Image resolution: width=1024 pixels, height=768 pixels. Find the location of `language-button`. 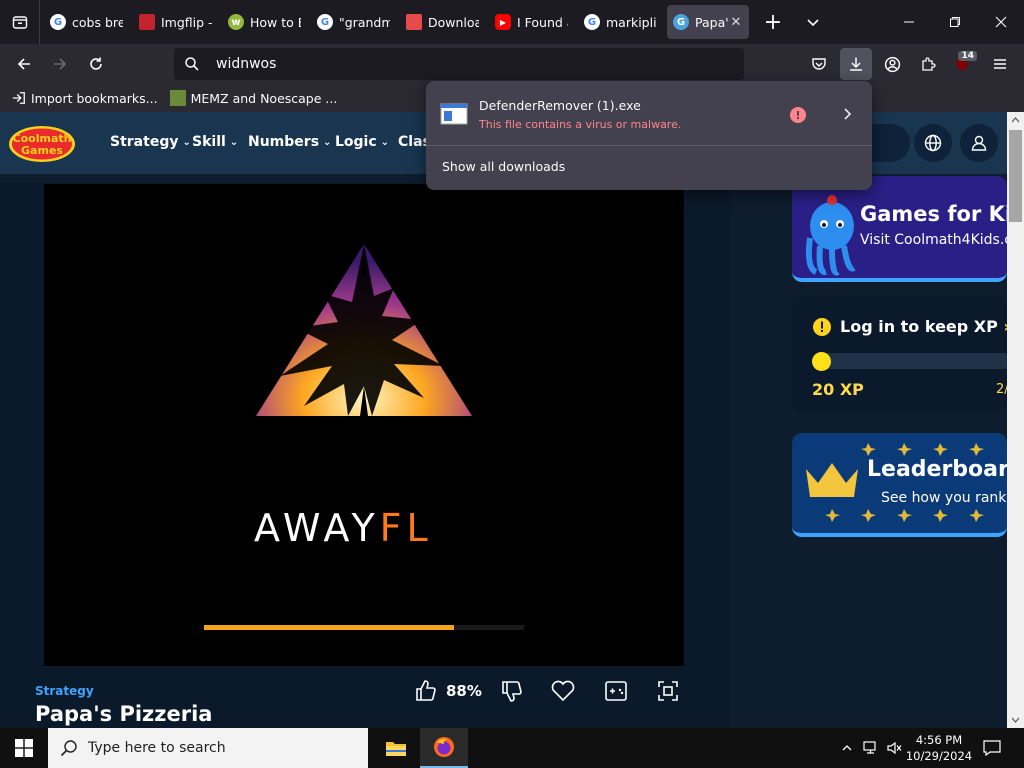

language-button is located at coordinates (933, 143).